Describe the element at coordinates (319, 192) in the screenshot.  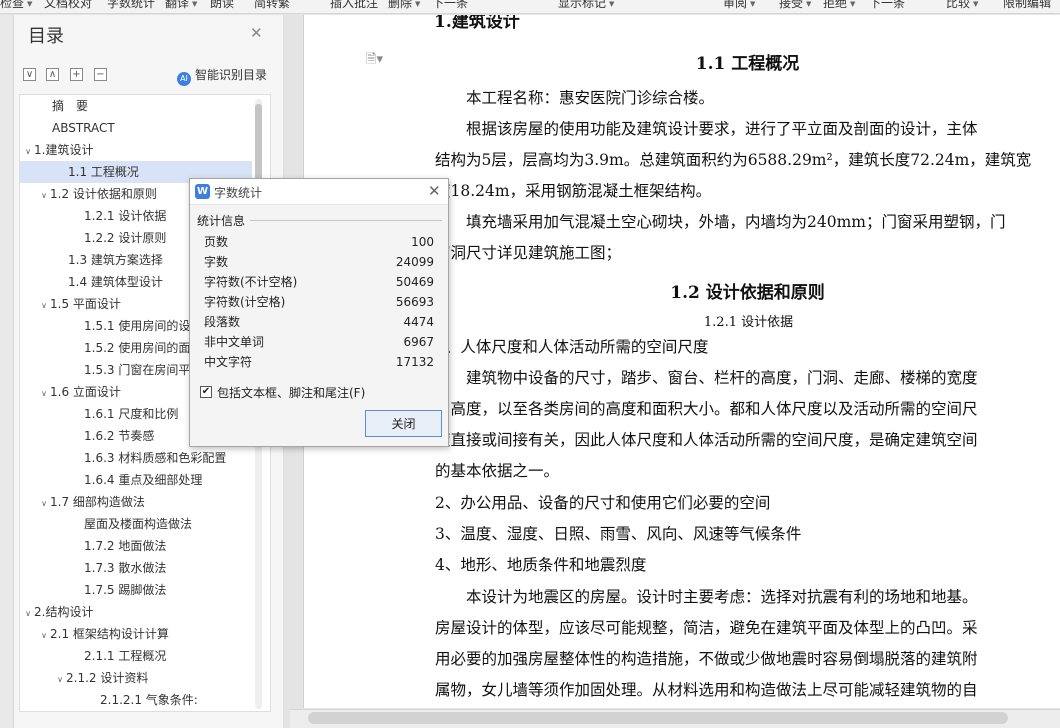
I see `dialog-titlebar: W 字数统计 ✕` at that location.